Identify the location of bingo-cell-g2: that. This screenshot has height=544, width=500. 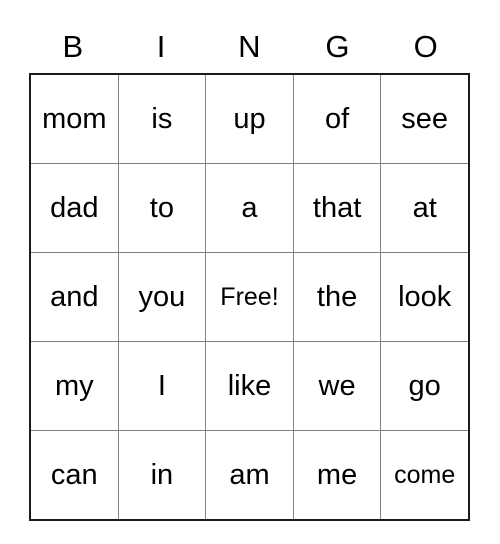
(336, 208).